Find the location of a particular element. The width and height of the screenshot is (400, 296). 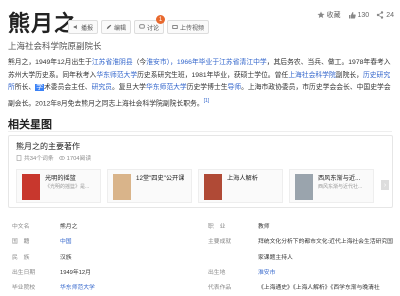

info-label: 国 籍 is located at coordinates (21, 242).